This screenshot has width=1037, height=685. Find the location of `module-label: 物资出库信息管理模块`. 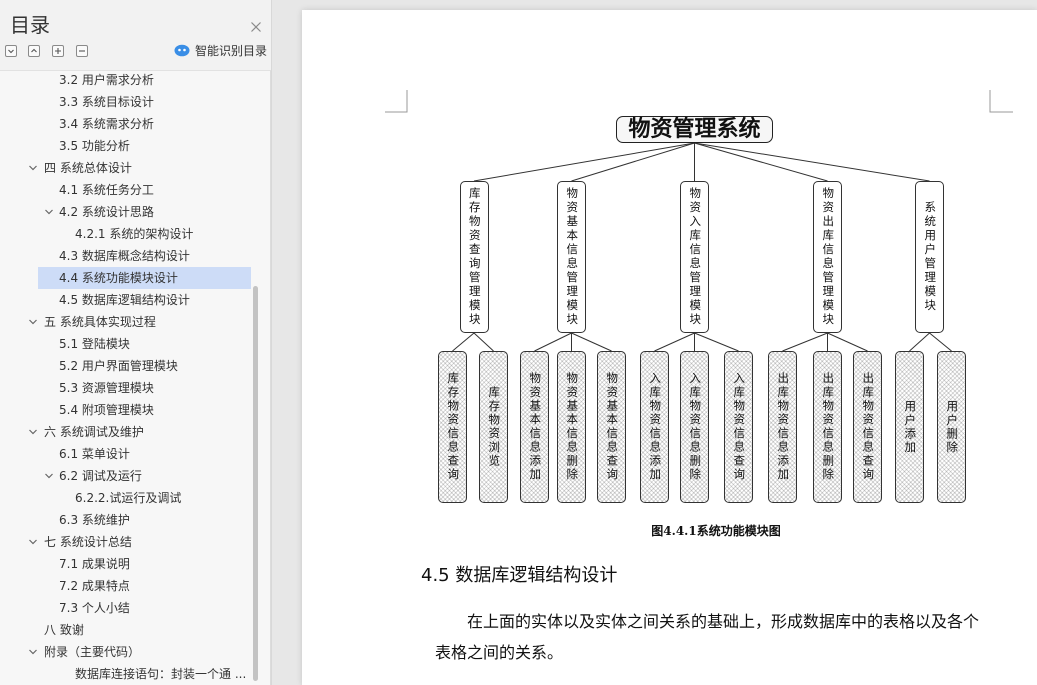

module-label: 物资出库信息管理模块 is located at coordinates (828, 257).